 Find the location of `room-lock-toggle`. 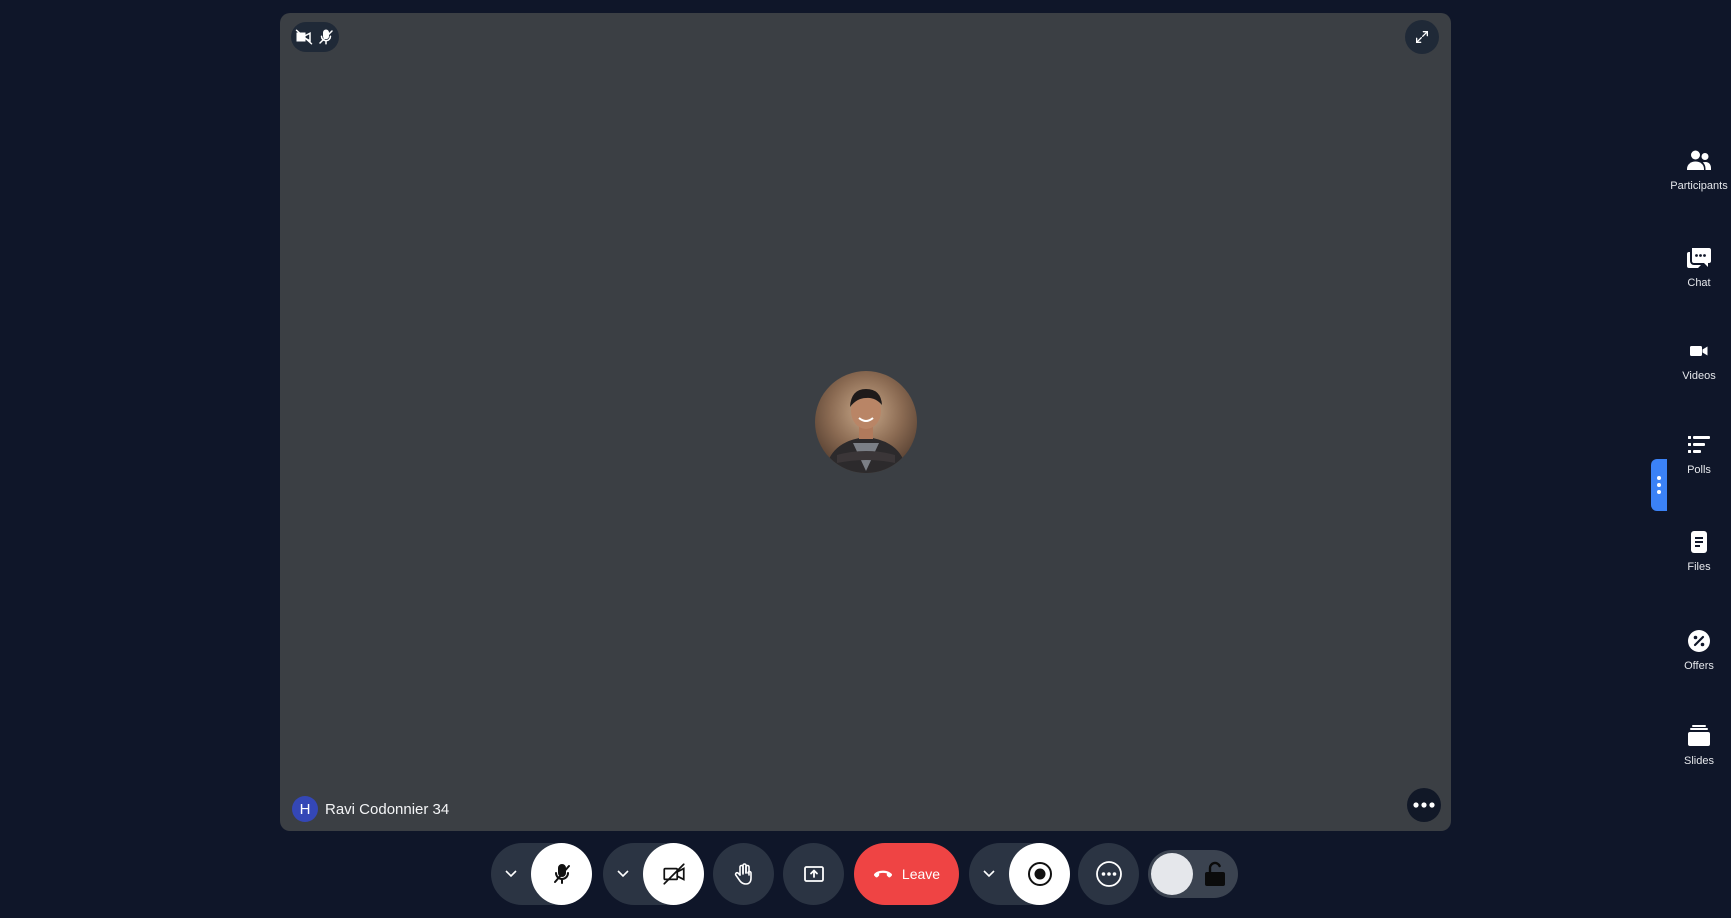

room-lock-toggle is located at coordinates (1193, 874).